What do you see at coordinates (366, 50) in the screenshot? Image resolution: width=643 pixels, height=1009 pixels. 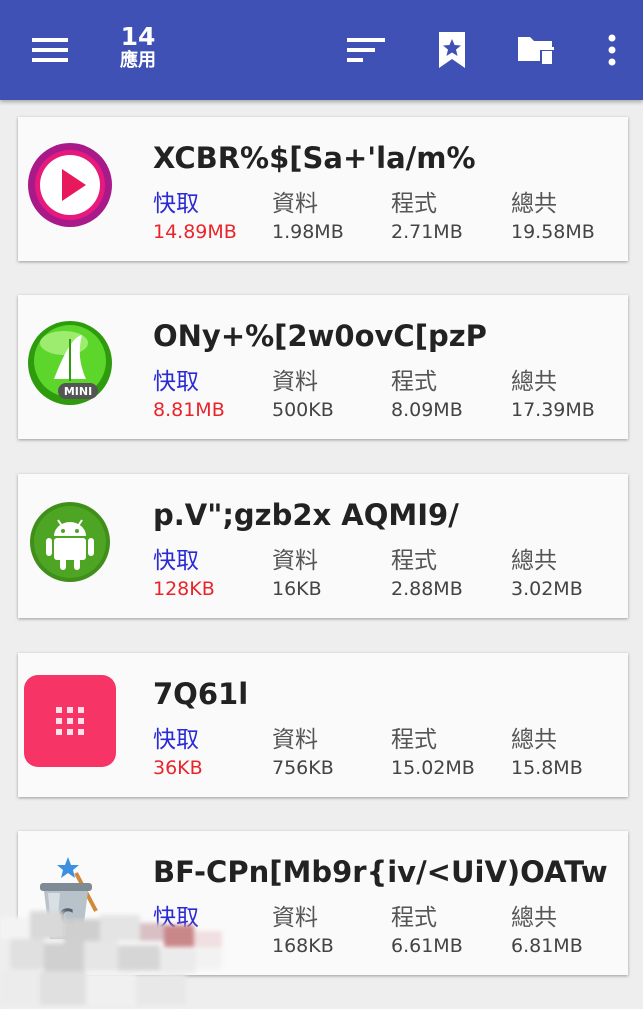 I see `sort-icon` at bounding box center [366, 50].